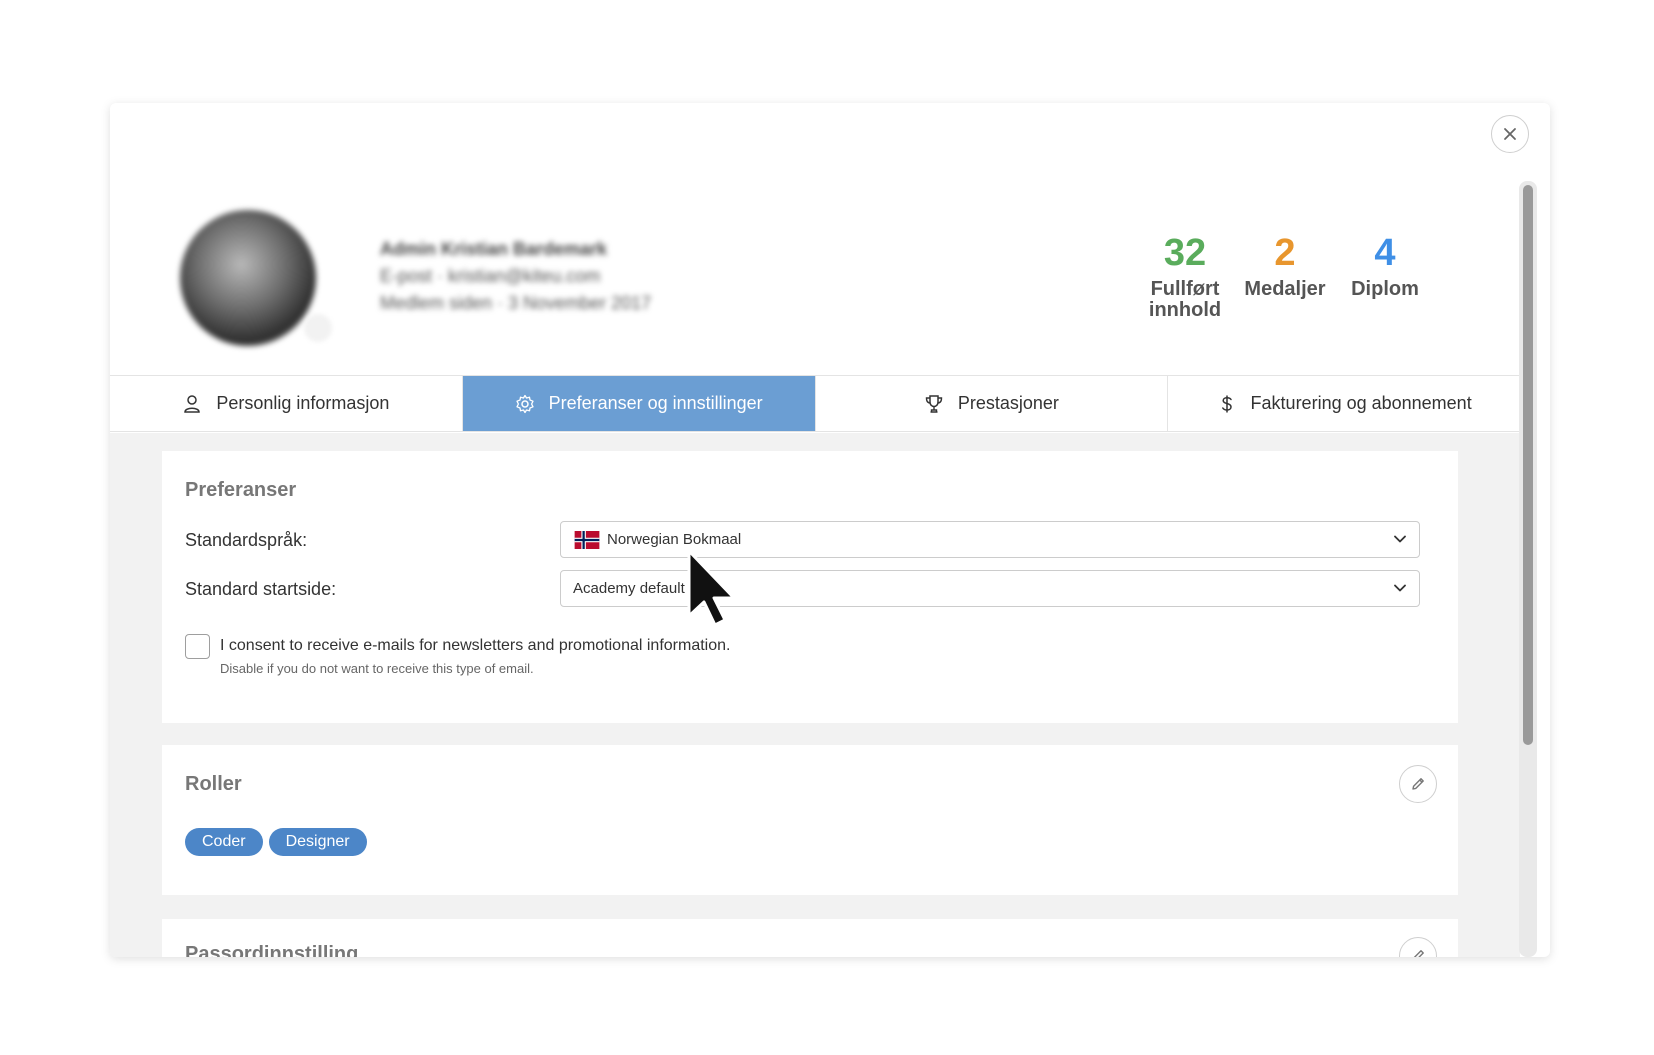  Describe the element at coordinates (490, 276) in the screenshot. I see `user-email: E-post · kristian@kiteu.com` at that location.